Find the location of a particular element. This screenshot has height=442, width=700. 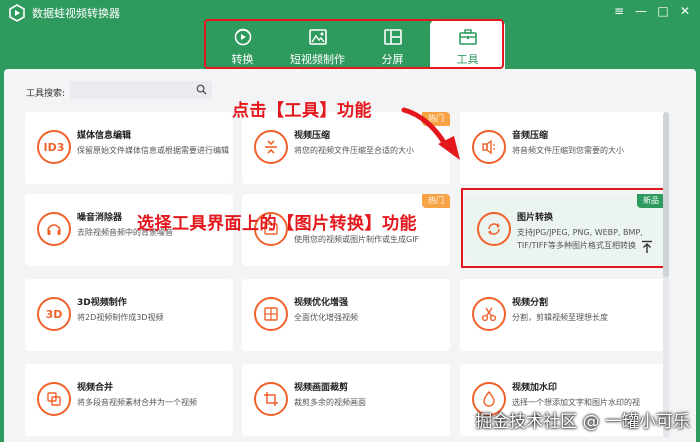

tool-desc: 将音频文件压缩到您需要的大小 is located at coordinates (568, 150).